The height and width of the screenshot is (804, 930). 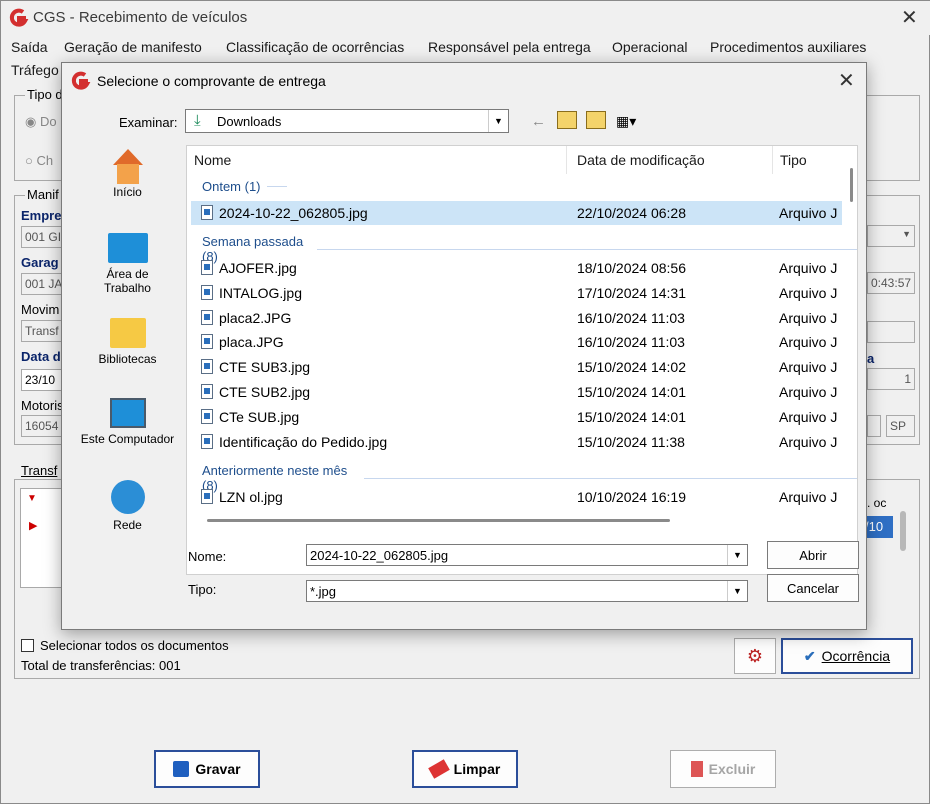 What do you see at coordinates (903, 531) in the screenshot?
I see `grid-scrollbar` at bounding box center [903, 531].